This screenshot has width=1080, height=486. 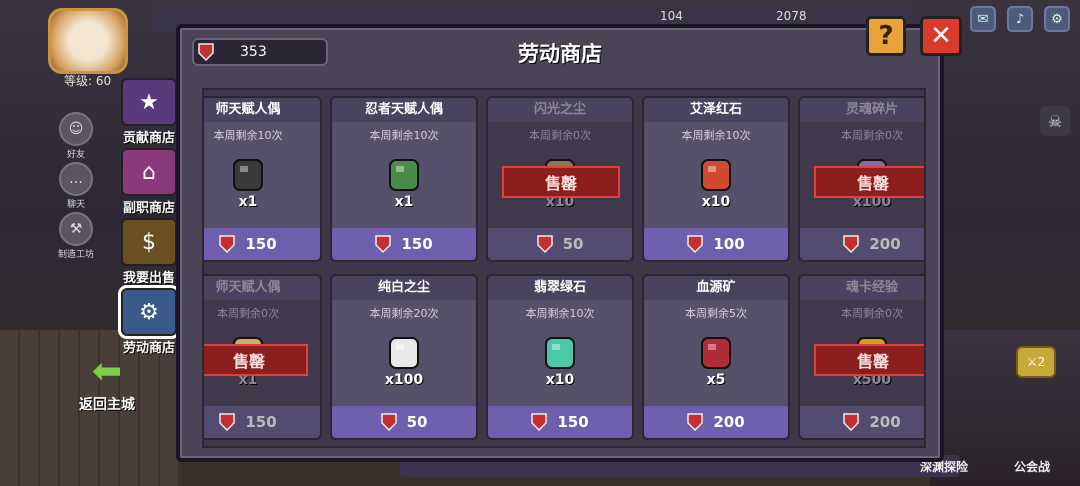 I want to click on shop-item-card: 翡翠绿石本周剩余10次 x10 150, so click(x=560, y=357).